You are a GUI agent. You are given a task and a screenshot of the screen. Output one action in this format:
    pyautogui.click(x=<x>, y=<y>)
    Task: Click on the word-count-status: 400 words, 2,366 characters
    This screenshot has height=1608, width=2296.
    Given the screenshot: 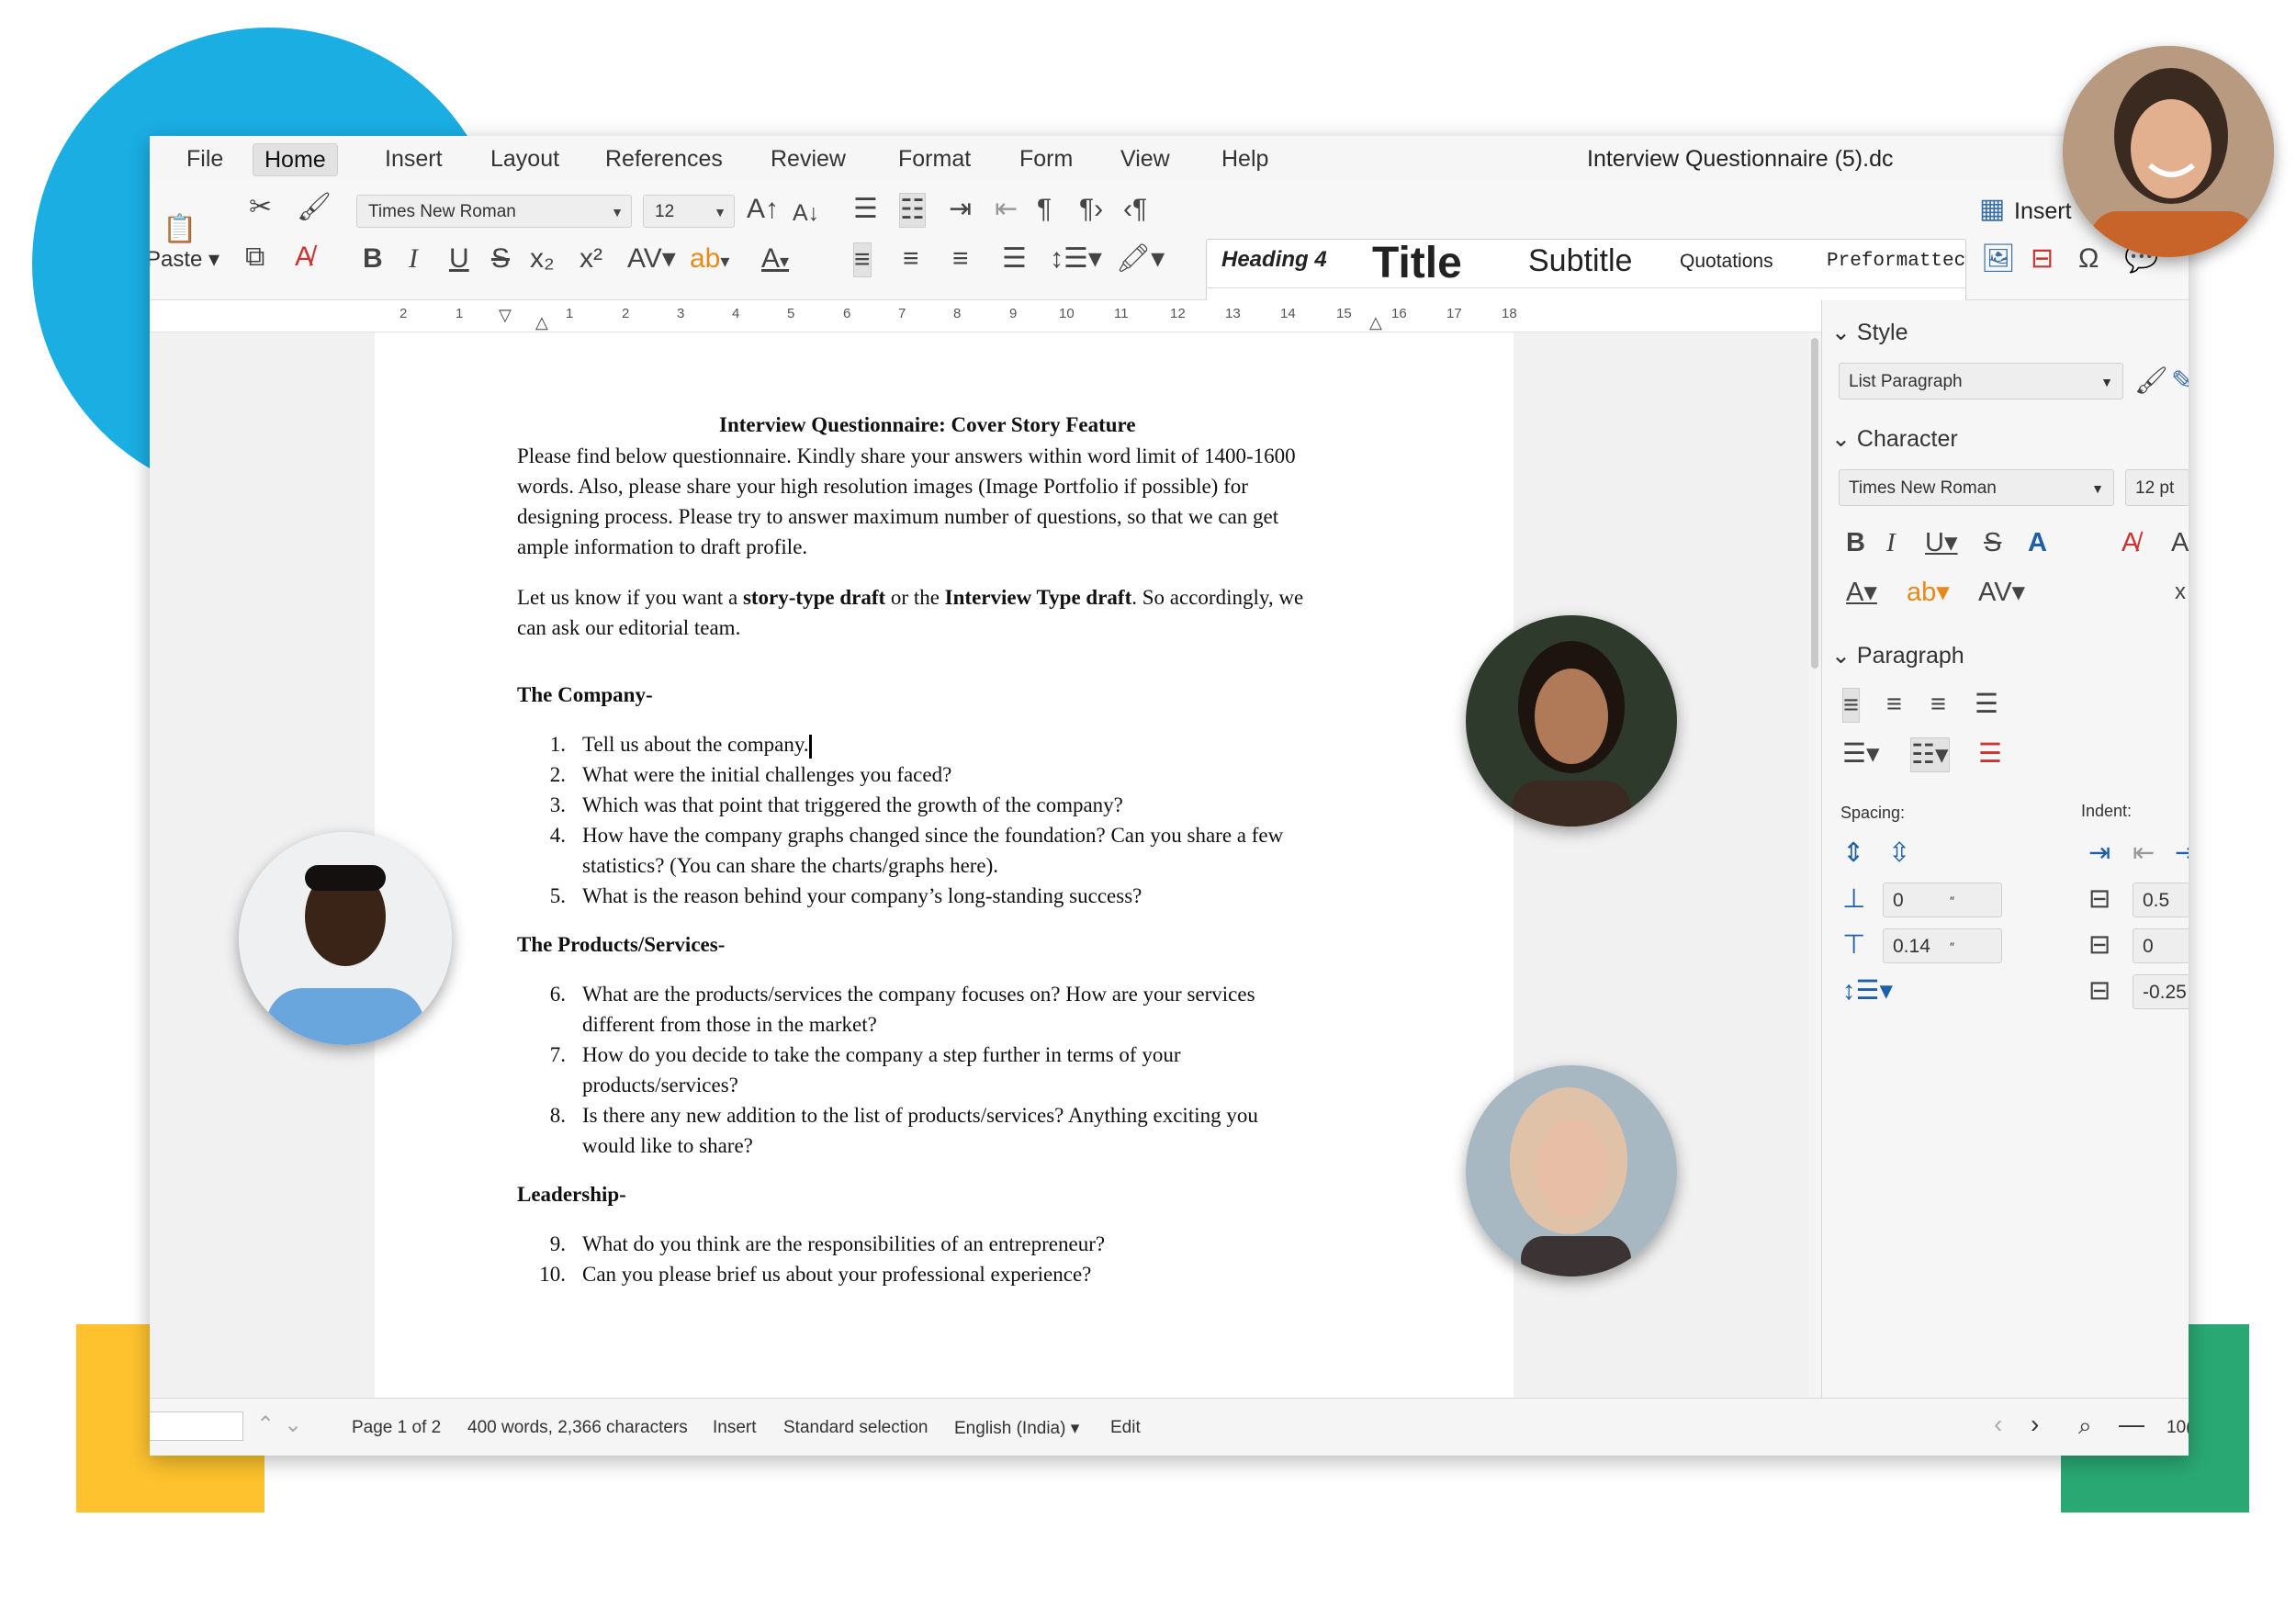 What is the action you would take?
    pyautogui.click(x=577, y=1428)
    